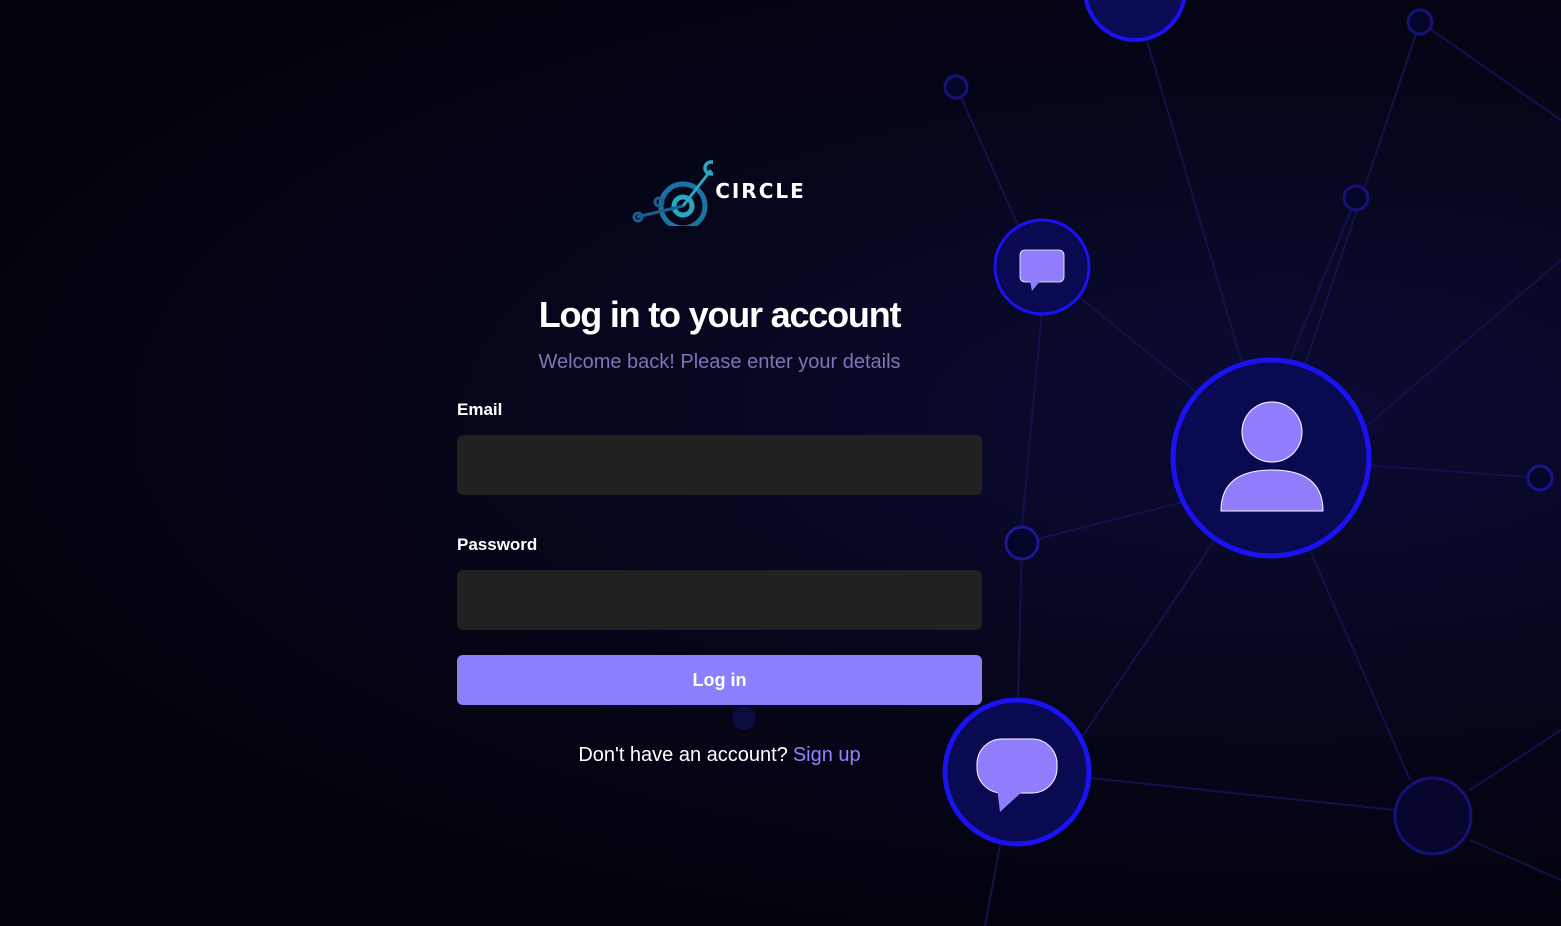 Image resolution: width=1561 pixels, height=926 pixels. I want to click on user-node, so click(1271, 458).